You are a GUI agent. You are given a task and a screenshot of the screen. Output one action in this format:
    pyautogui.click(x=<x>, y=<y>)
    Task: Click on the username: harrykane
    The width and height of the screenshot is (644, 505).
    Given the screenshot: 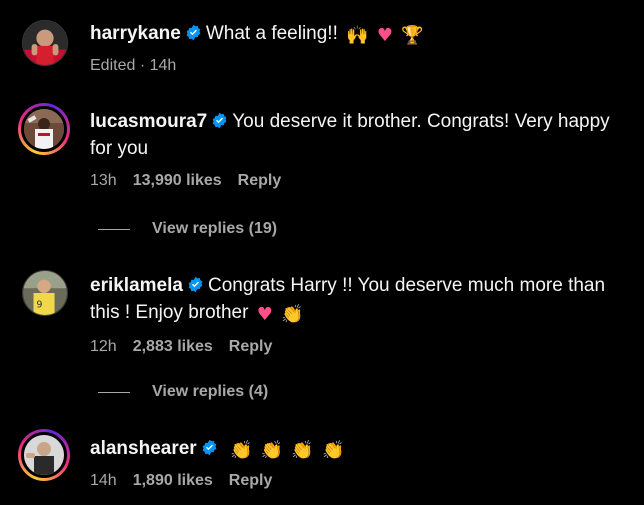 What is the action you would take?
    pyautogui.click(x=135, y=33)
    